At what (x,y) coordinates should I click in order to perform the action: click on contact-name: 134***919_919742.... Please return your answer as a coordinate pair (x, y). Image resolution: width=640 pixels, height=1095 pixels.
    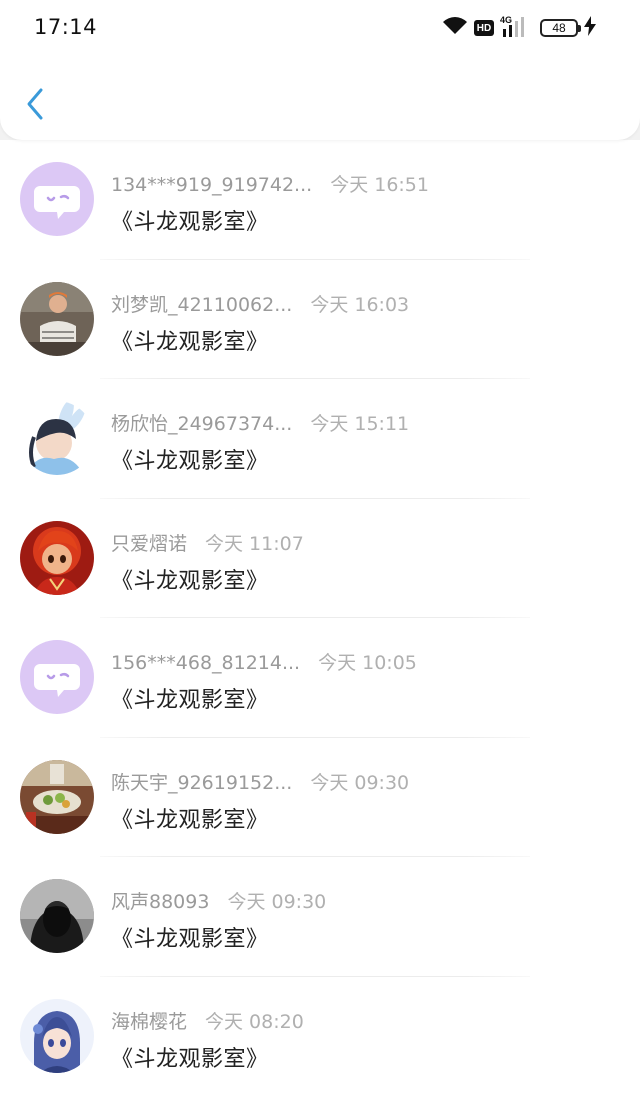
    Looking at the image, I should click on (212, 185).